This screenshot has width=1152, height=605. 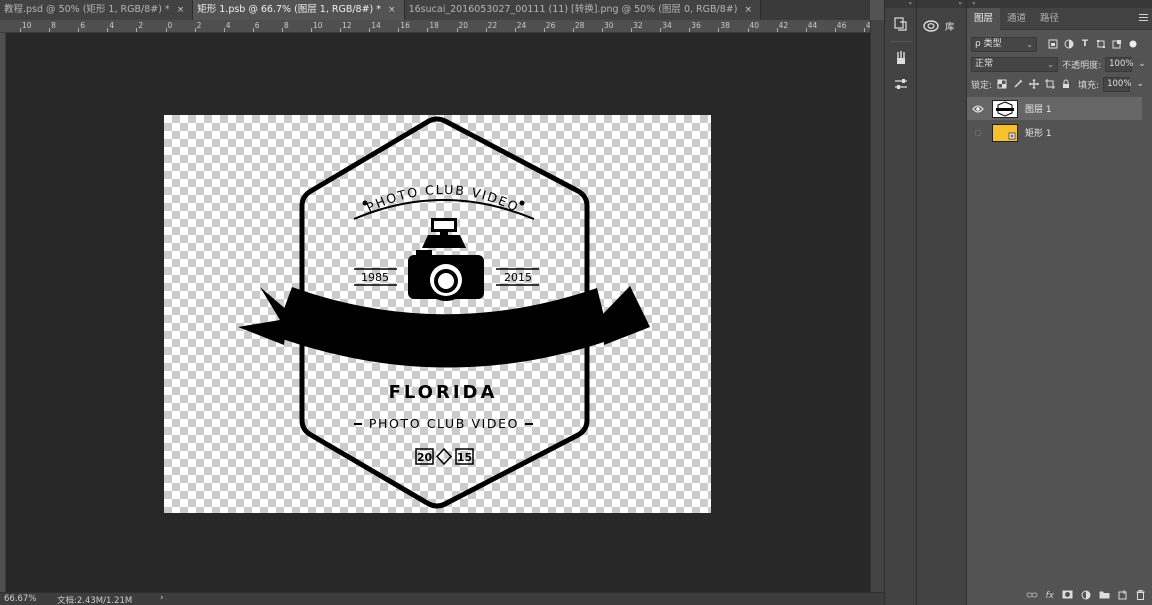 I want to click on layer-name: 矩形 1, so click(x=1038, y=132).